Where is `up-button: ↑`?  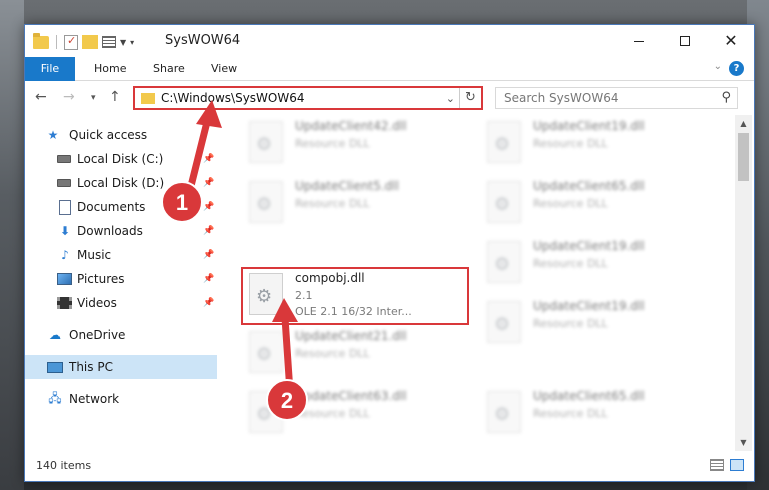 up-button: ↑ is located at coordinates (115, 97).